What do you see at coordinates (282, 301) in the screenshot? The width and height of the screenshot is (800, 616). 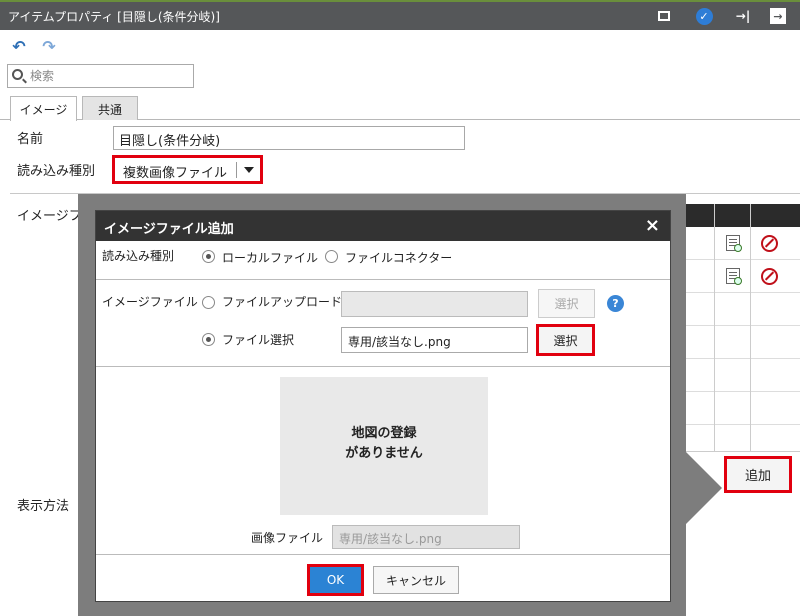 I see `radio-file-upload-label: ファイルアップロード` at bounding box center [282, 301].